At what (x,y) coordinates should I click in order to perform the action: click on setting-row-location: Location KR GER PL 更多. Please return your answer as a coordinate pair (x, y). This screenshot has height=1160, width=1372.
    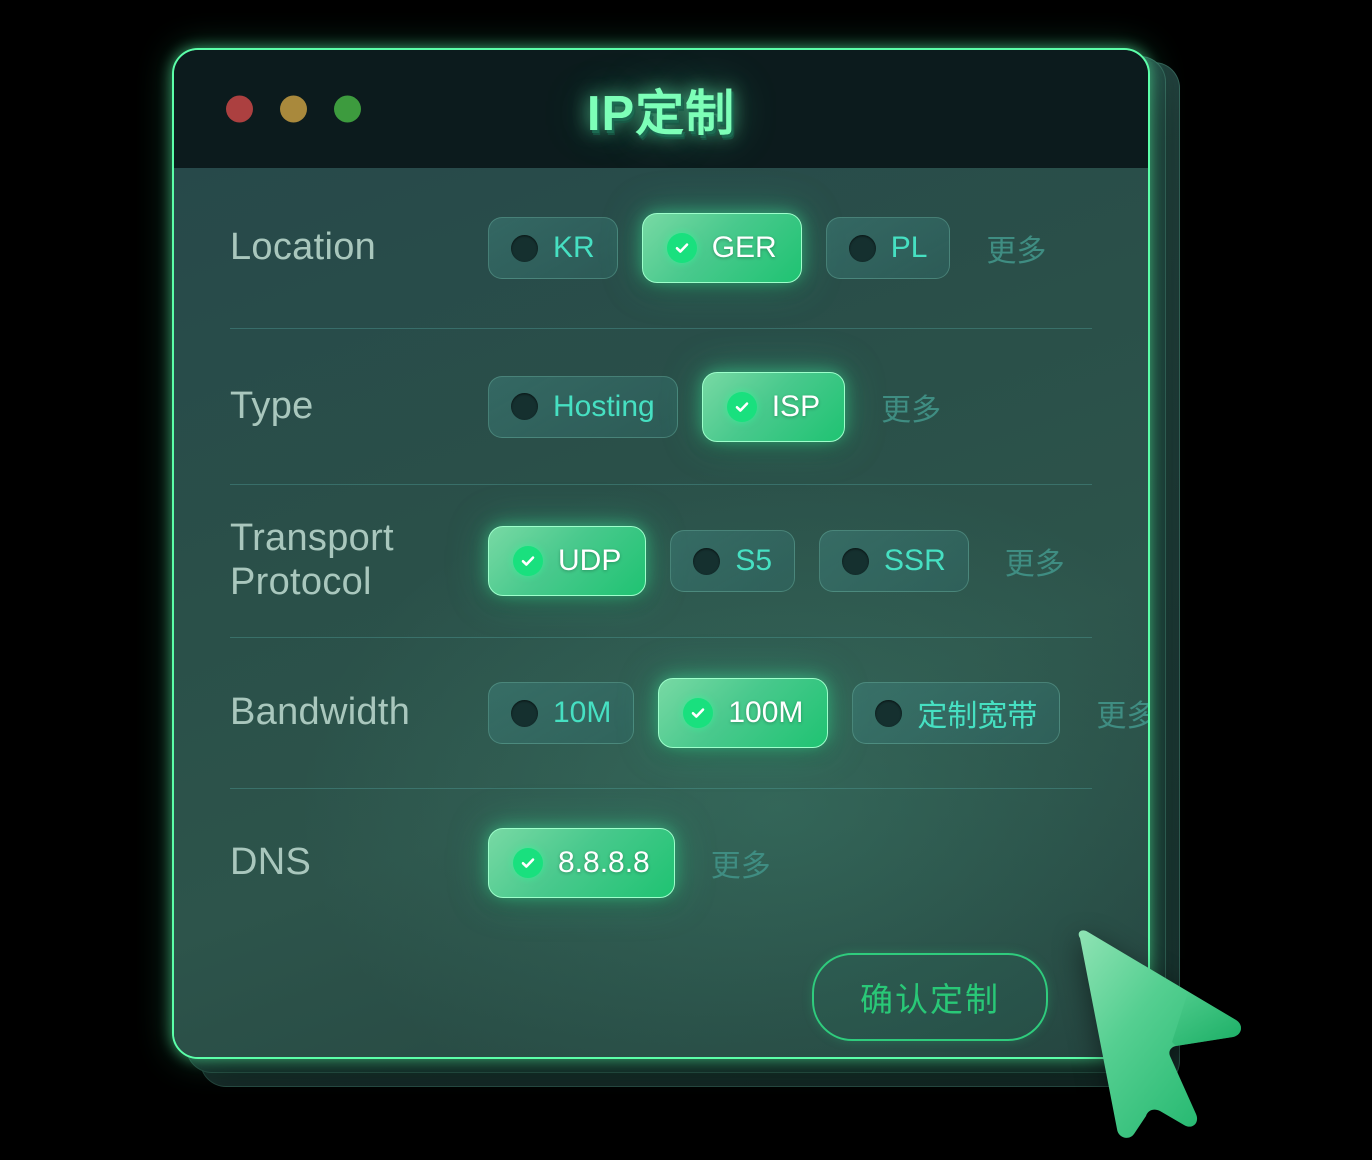
    Looking at the image, I should click on (661, 248).